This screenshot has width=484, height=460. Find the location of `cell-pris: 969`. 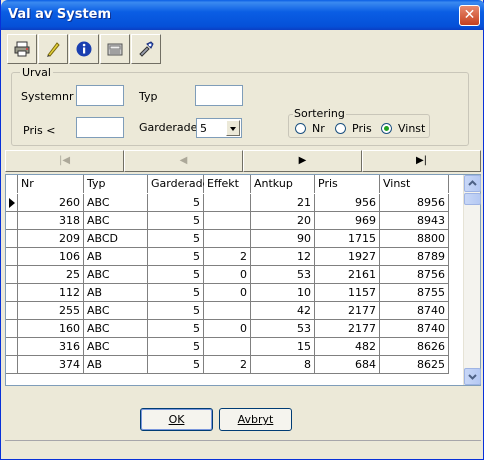

cell-pris: 969 is located at coordinates (347, 221).